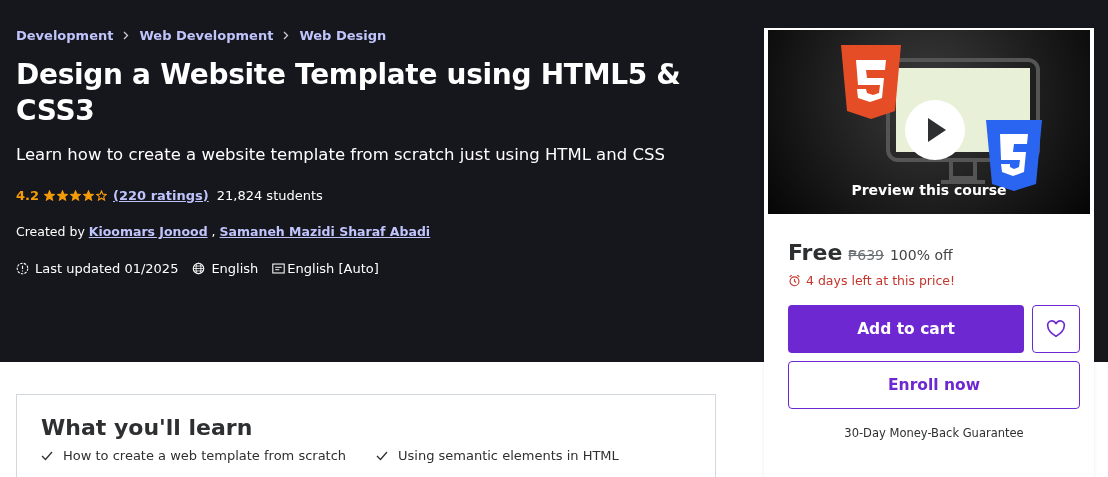 The width and height of the screenshot is (1108, 477). I want to click on alert-icon, so click(22, 268).